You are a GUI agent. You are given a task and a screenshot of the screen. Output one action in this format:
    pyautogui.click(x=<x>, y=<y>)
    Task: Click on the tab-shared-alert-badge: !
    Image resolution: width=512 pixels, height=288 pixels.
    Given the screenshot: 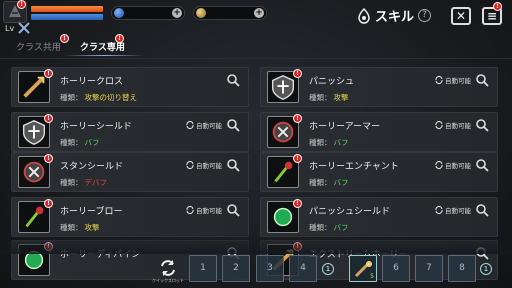 What is the action you would take?
    pyautogui.click(x=64, y=38)
    